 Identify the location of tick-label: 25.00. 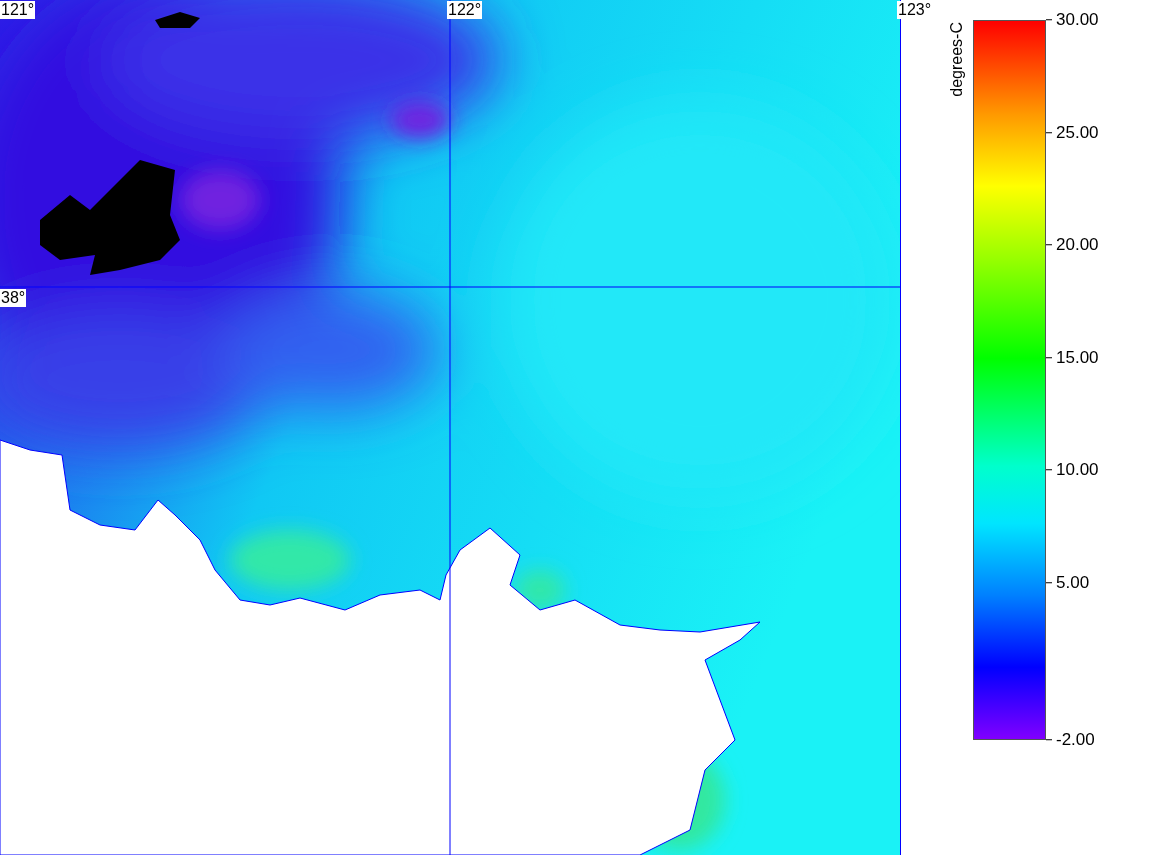
(1077, 132).